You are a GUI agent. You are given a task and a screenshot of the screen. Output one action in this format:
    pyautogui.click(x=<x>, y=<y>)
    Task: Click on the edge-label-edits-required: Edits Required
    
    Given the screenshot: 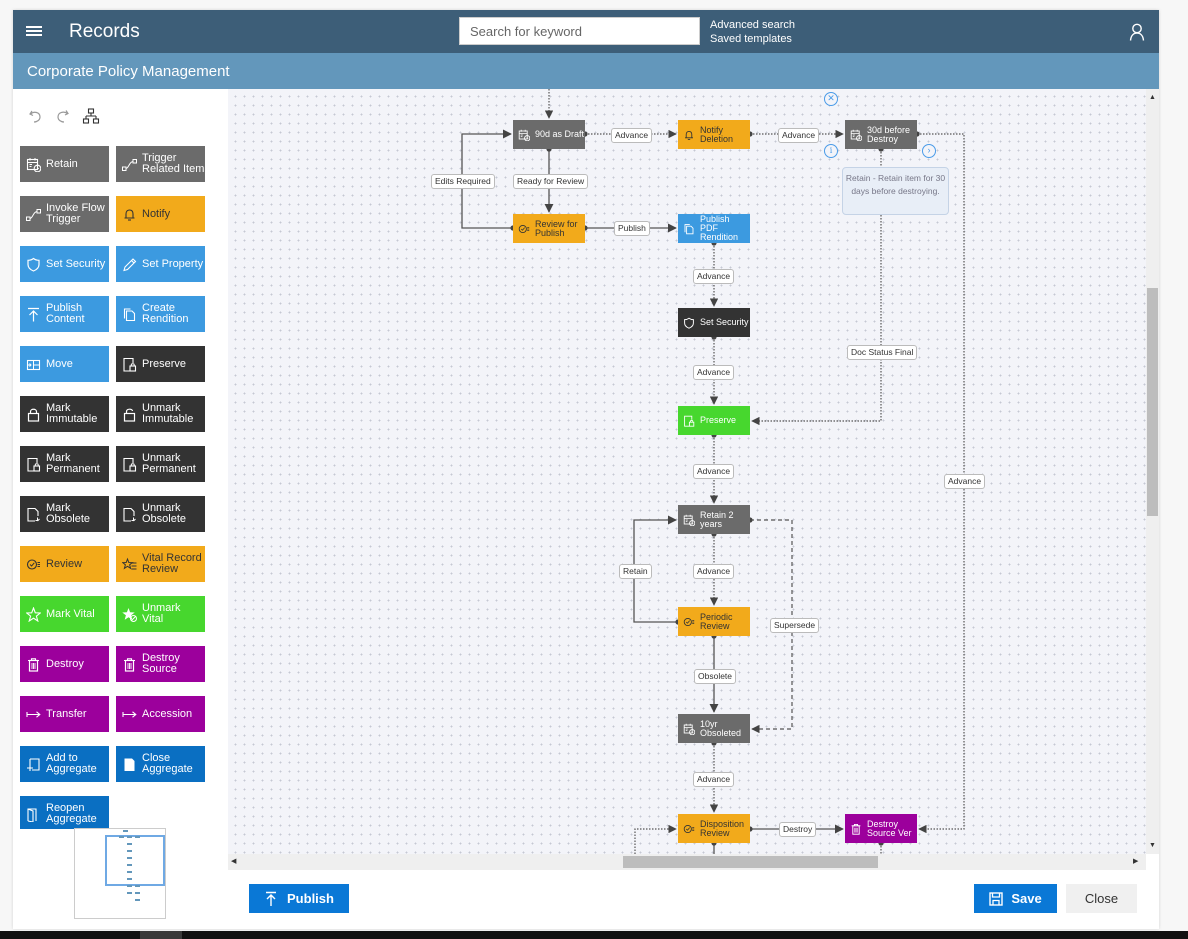 What is the action you would take?
    pyautogui.click(x=463, y=181)
    